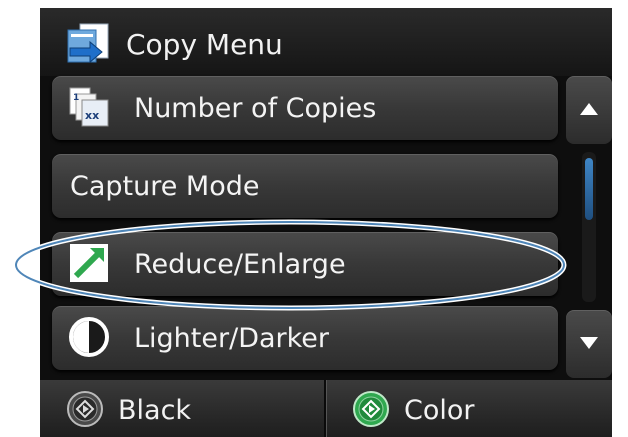  I want to click on start-color-icon, so click(371, 409).